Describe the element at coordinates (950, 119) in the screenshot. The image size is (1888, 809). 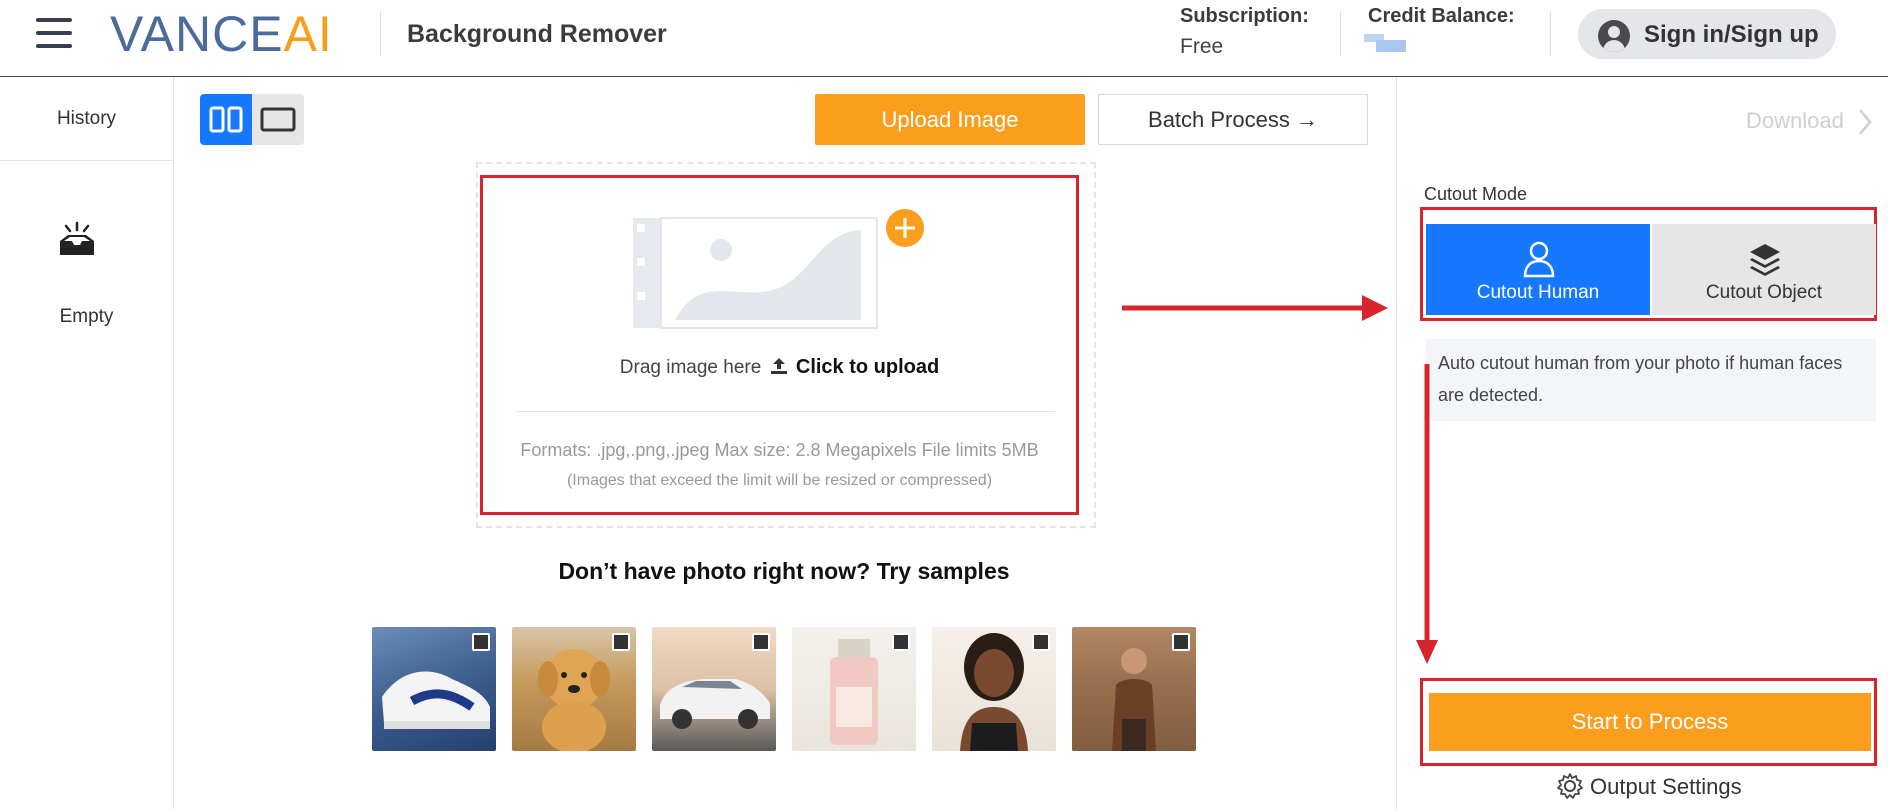
I see `upload-image-button: Upload Image` at that location.